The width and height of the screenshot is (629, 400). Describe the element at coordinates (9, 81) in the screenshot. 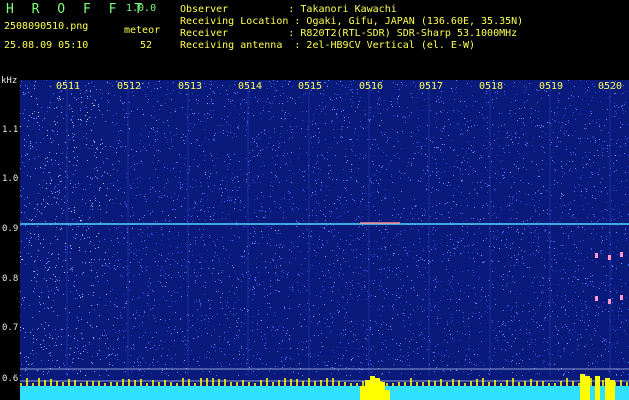

I see `y-axis-unit: kHz` at that location.